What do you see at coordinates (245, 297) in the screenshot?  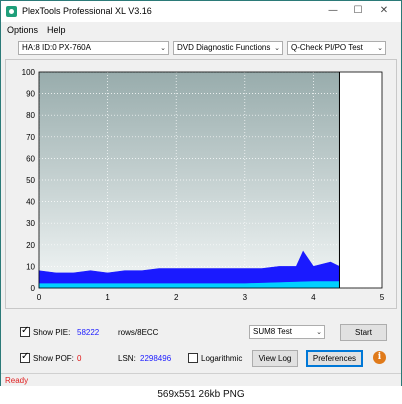 I see `x-tick-label: 3` at bounding box center [245, 297].